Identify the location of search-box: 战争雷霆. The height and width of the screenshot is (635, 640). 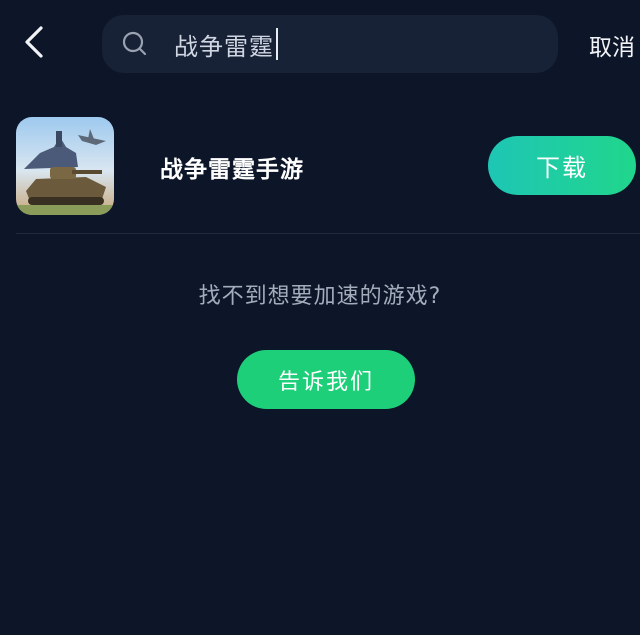
(330, 44).